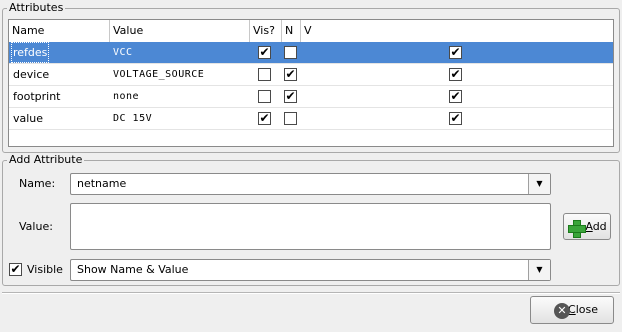 The width and height of the screenshot is (622, 332). Describe the element at coordinates (586, 309) in the screenshot. I see `close-button-label: lose` at that location.